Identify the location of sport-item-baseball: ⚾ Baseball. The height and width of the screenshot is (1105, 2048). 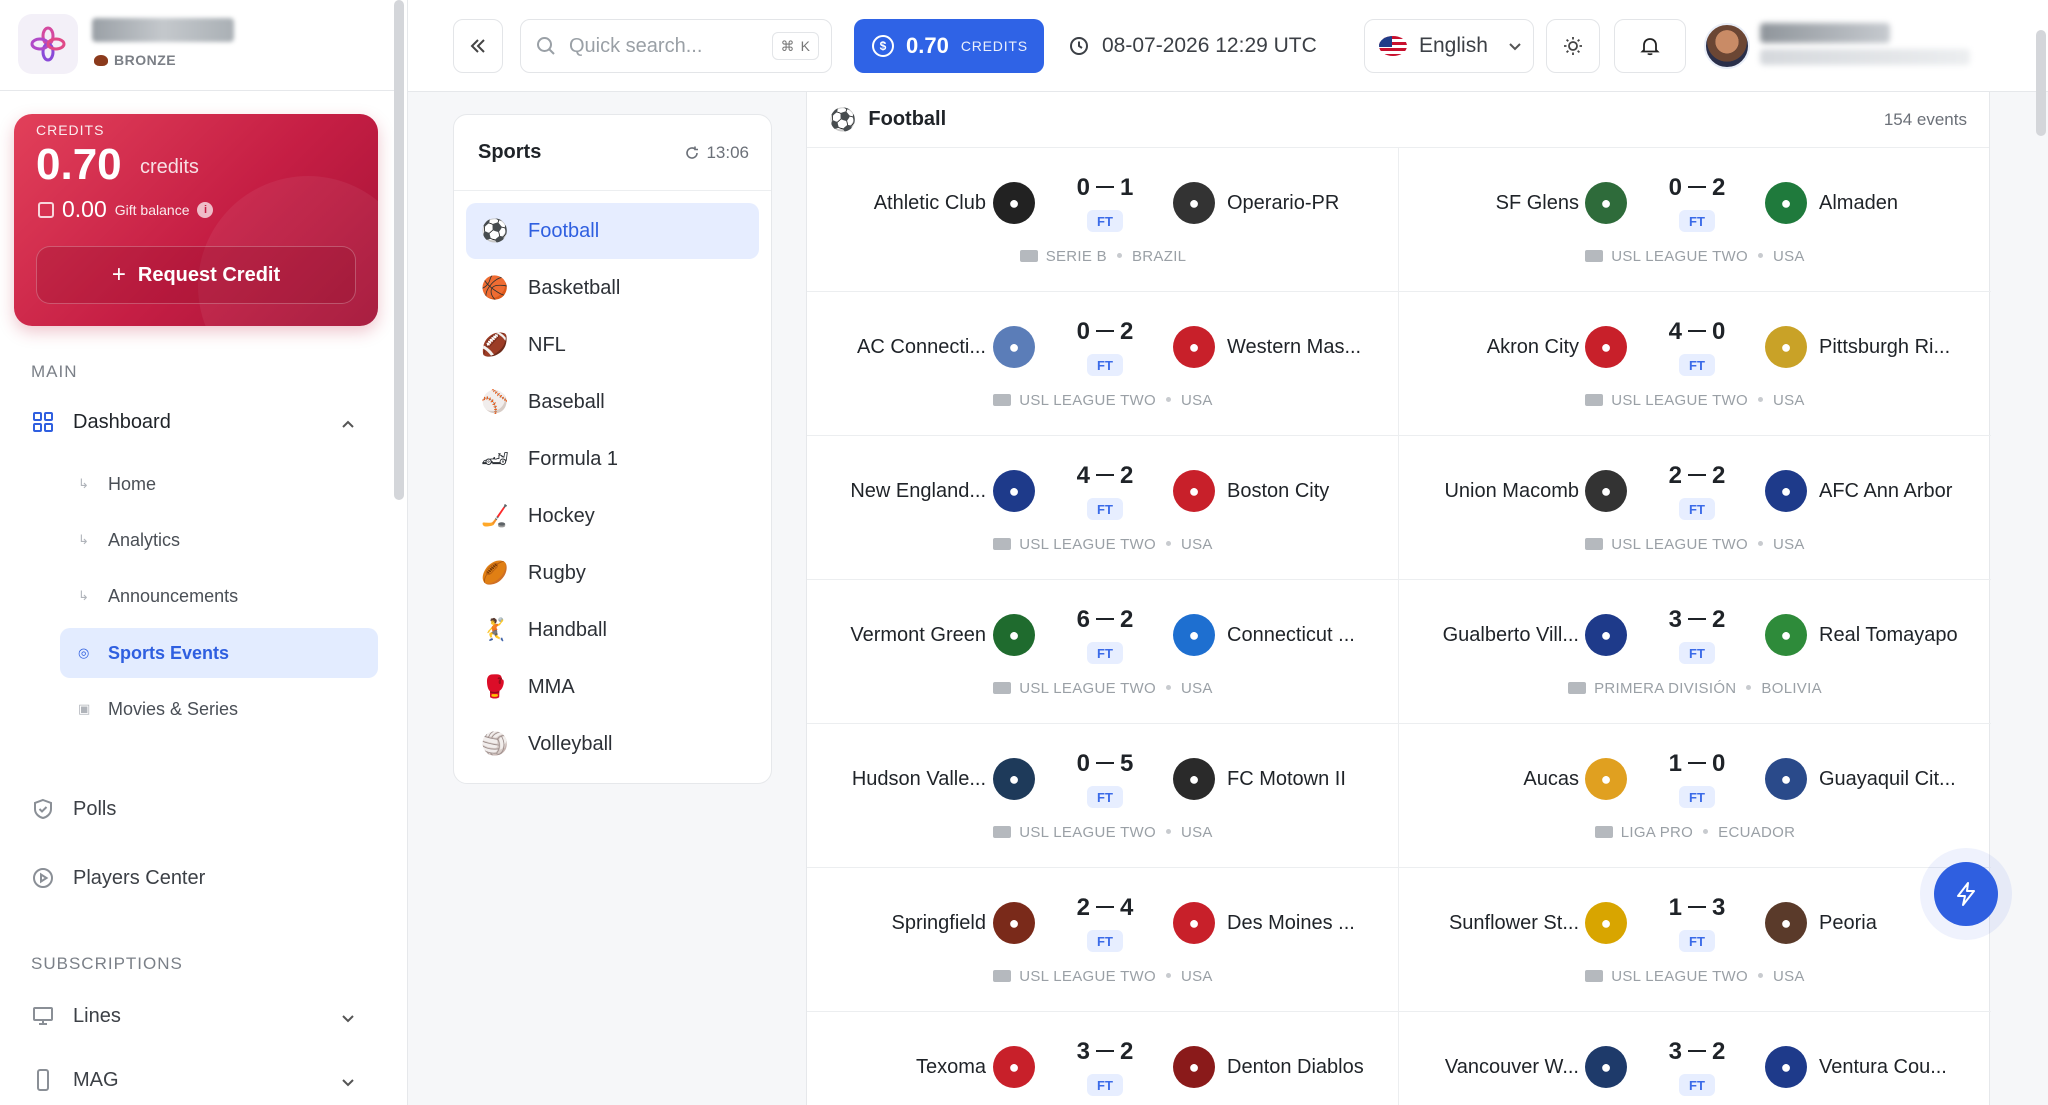
(612, 402).